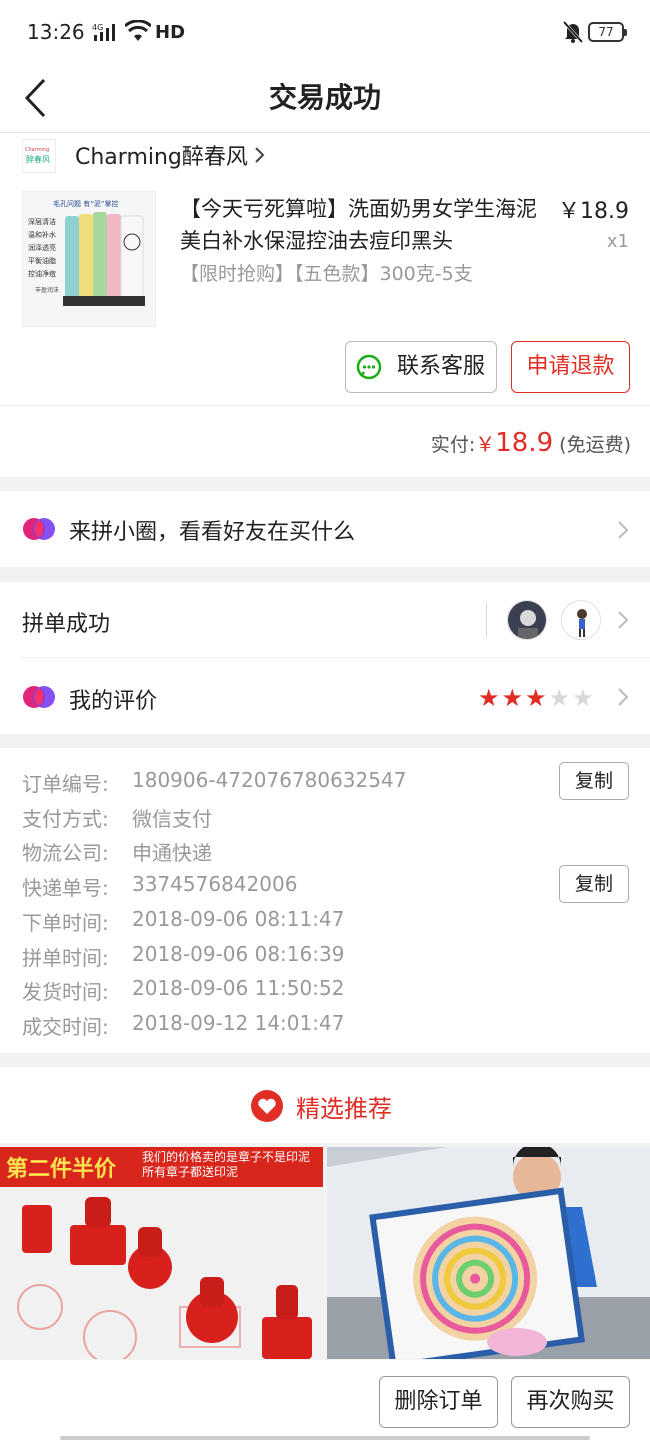 The width and height of the screenshot is (650, 1444). I want to click on nav-bar: 交易成功, so click(325, 99).